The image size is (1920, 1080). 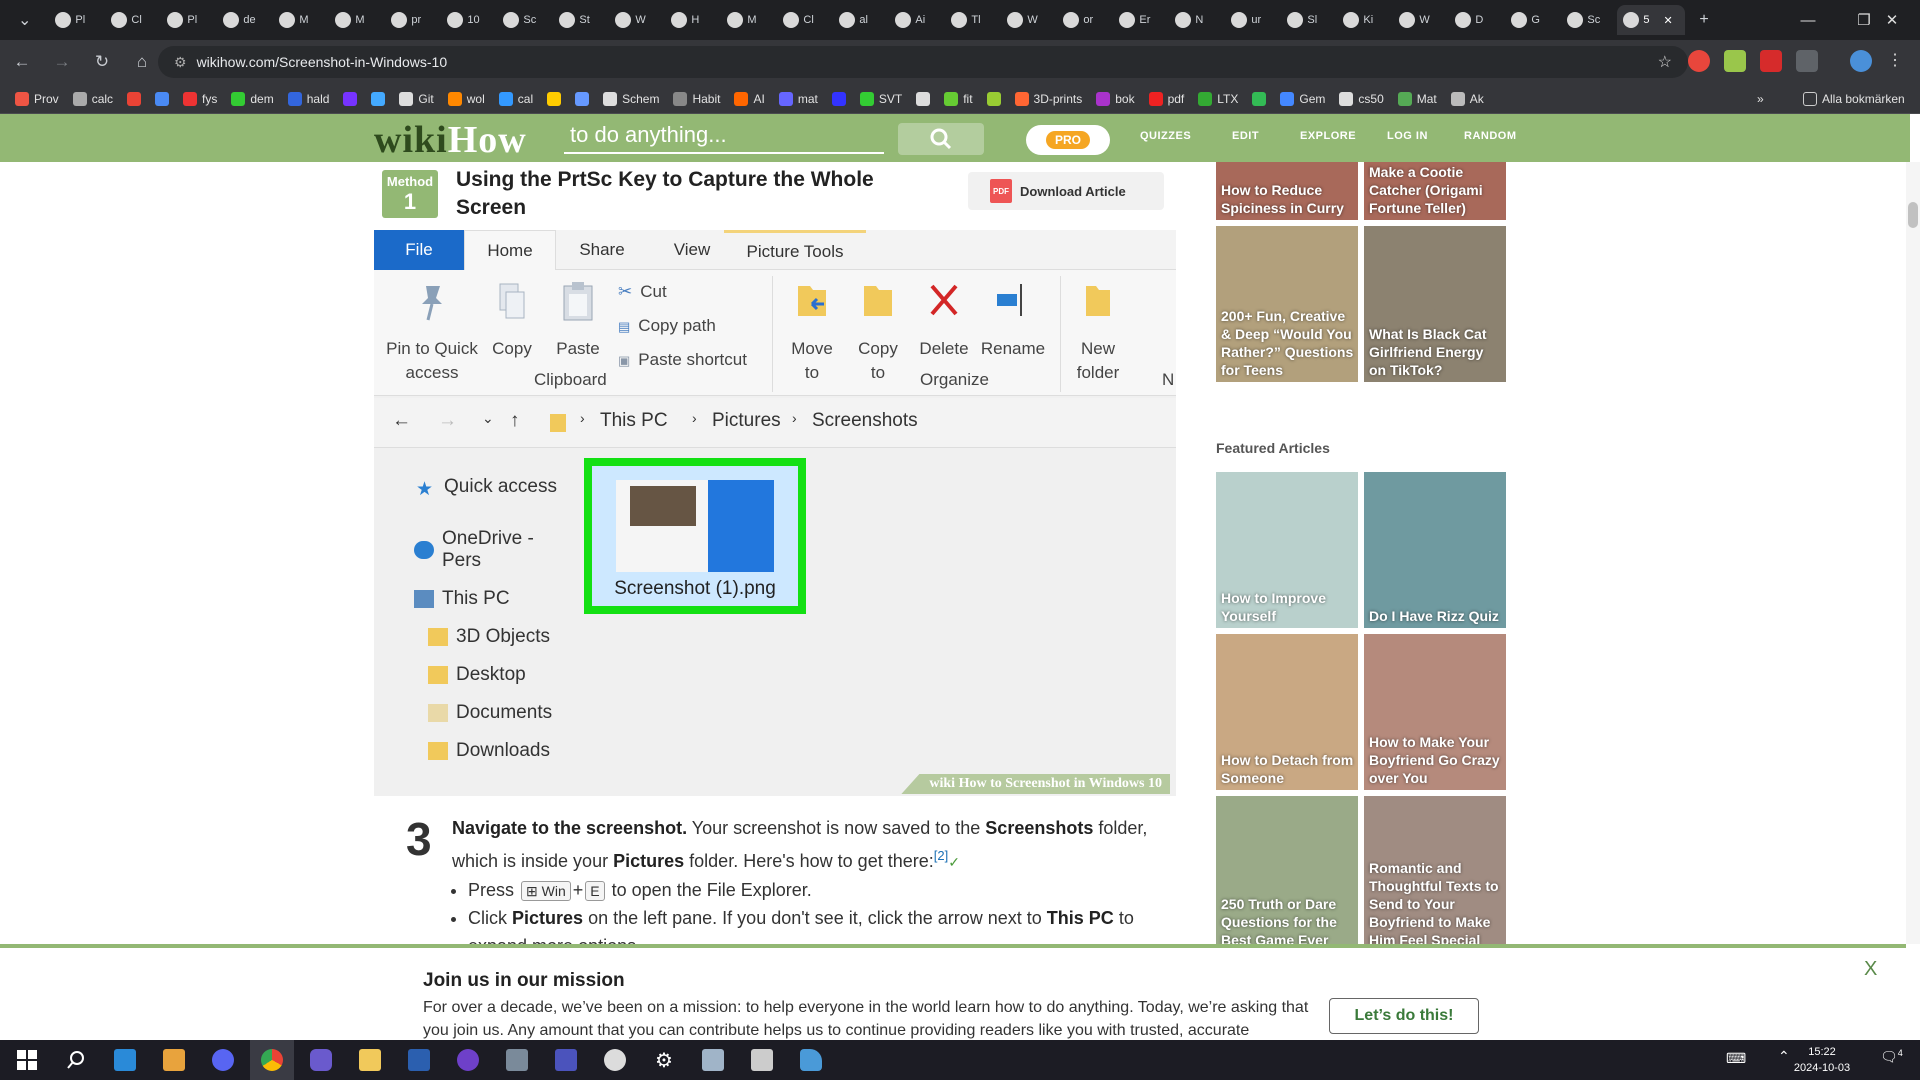 What do you see at coordinates (631, 98) in the screenshot?
I see `bookmark-item: Schem` at bounding box center [631, 98].